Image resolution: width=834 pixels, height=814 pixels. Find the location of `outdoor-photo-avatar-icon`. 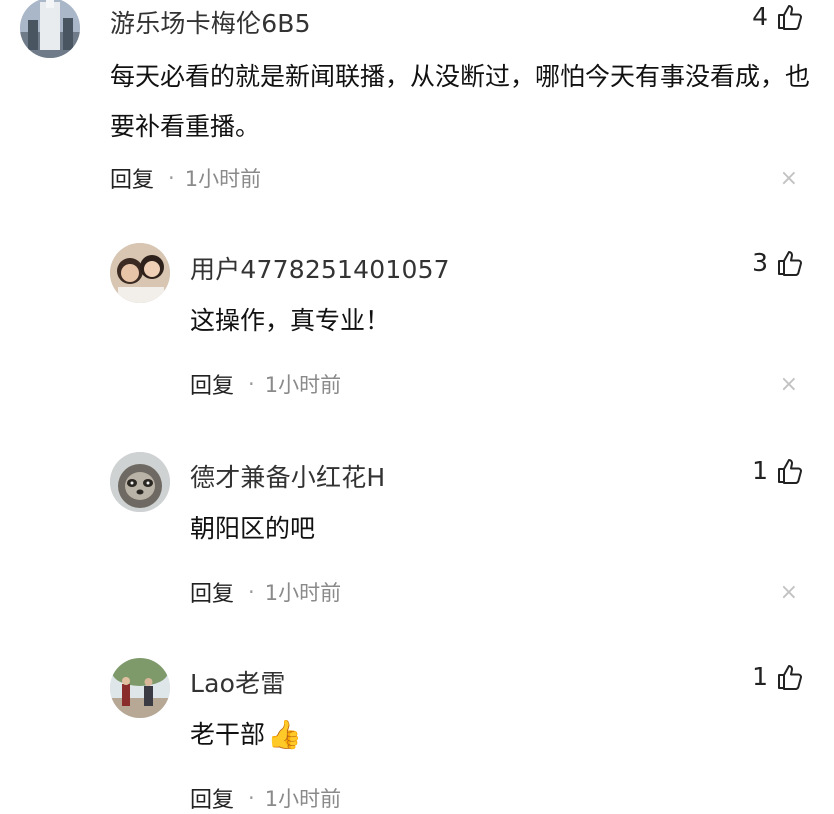

outdoor-photo-avatar-icon is located at coordinates (140, 688).